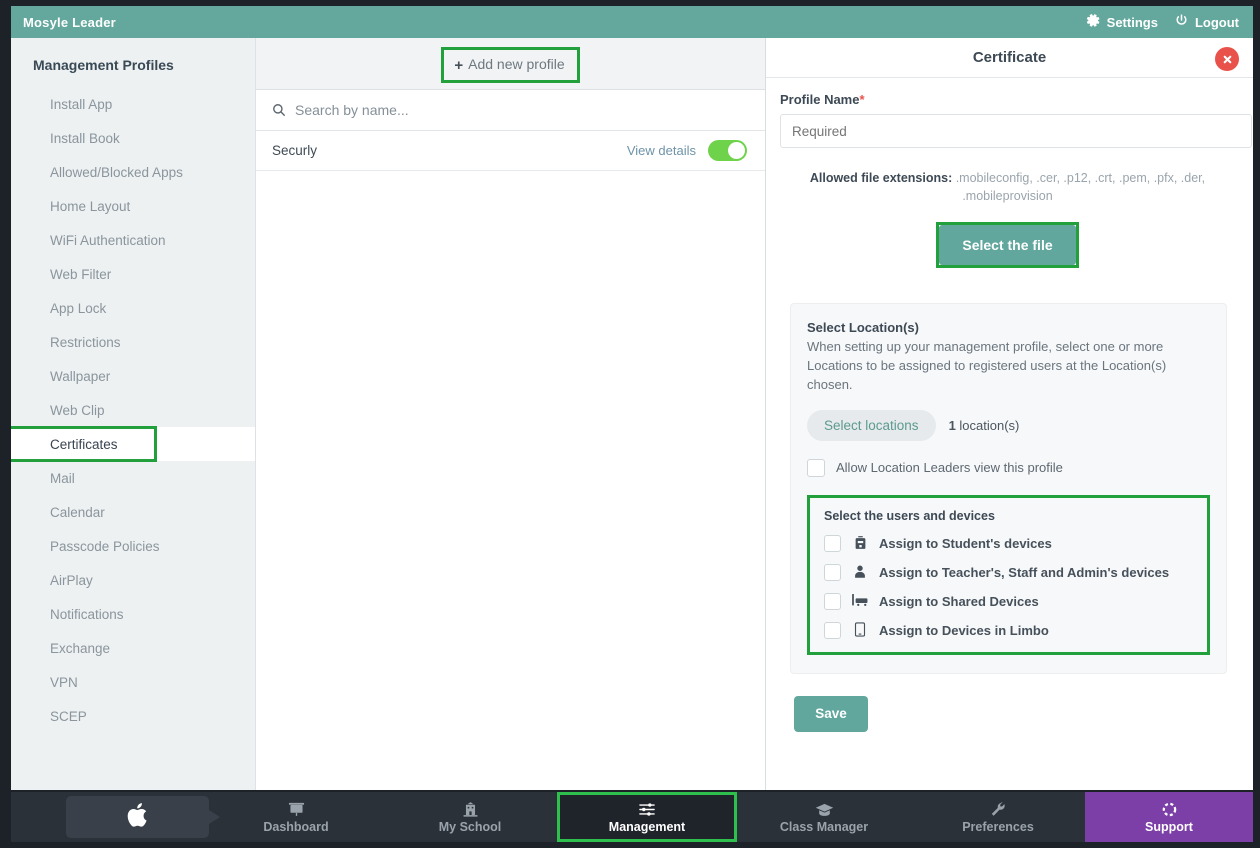 The height and width of the screenshot is (848, 1260). I want to click on assign-option-row: Assign to Devices in Limbo, so click(1008, 630).